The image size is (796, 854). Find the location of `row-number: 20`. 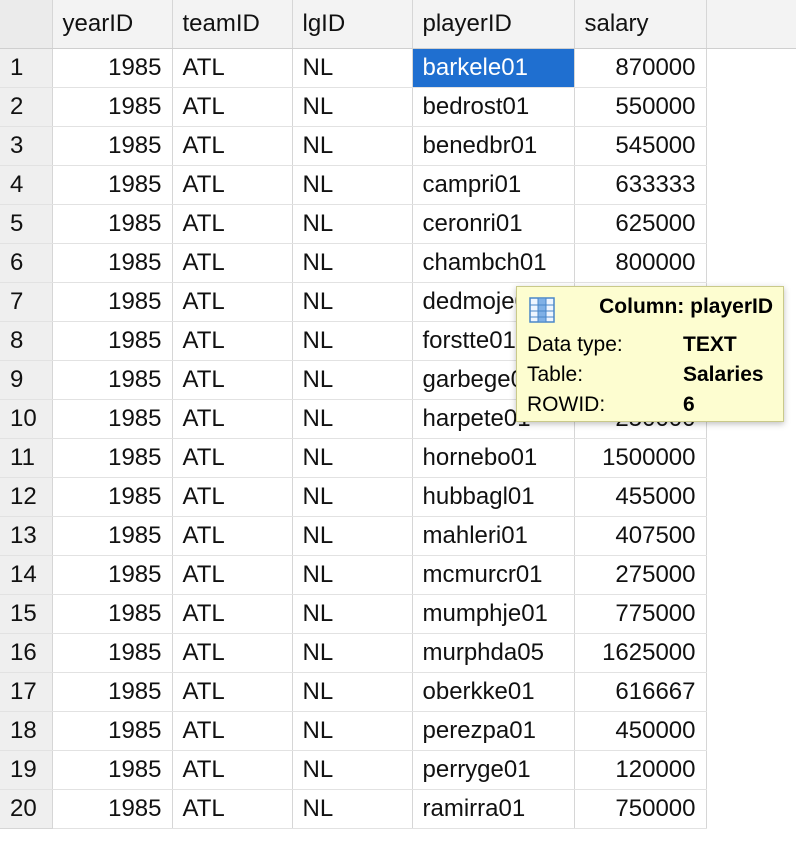

row-number: 20 is located at coordinates (26, 809).